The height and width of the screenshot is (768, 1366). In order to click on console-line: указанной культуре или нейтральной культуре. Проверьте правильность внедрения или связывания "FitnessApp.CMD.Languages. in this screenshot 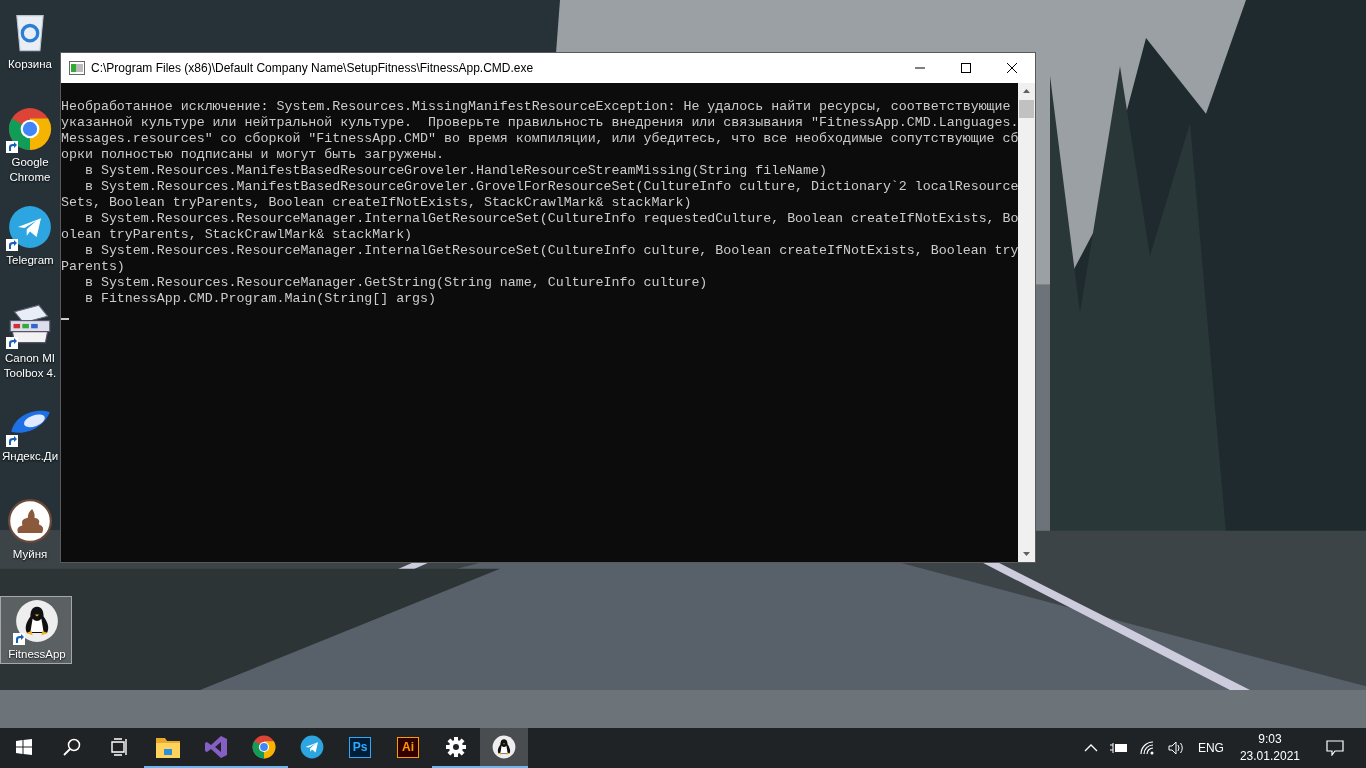, I will do `click(539, 123)`.